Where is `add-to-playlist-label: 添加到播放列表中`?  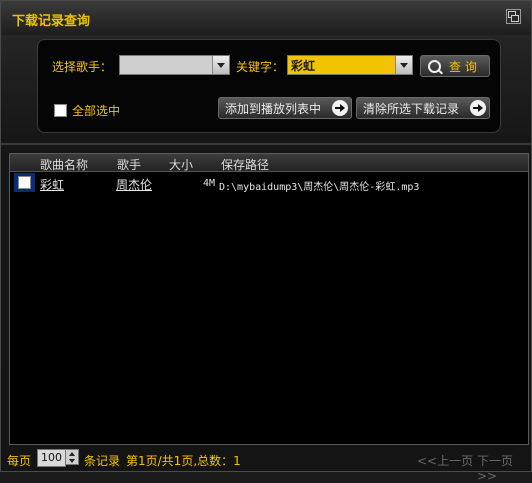 add-to-playlist-label: 添加到播放列表中 is located at coordinates (273, 109).